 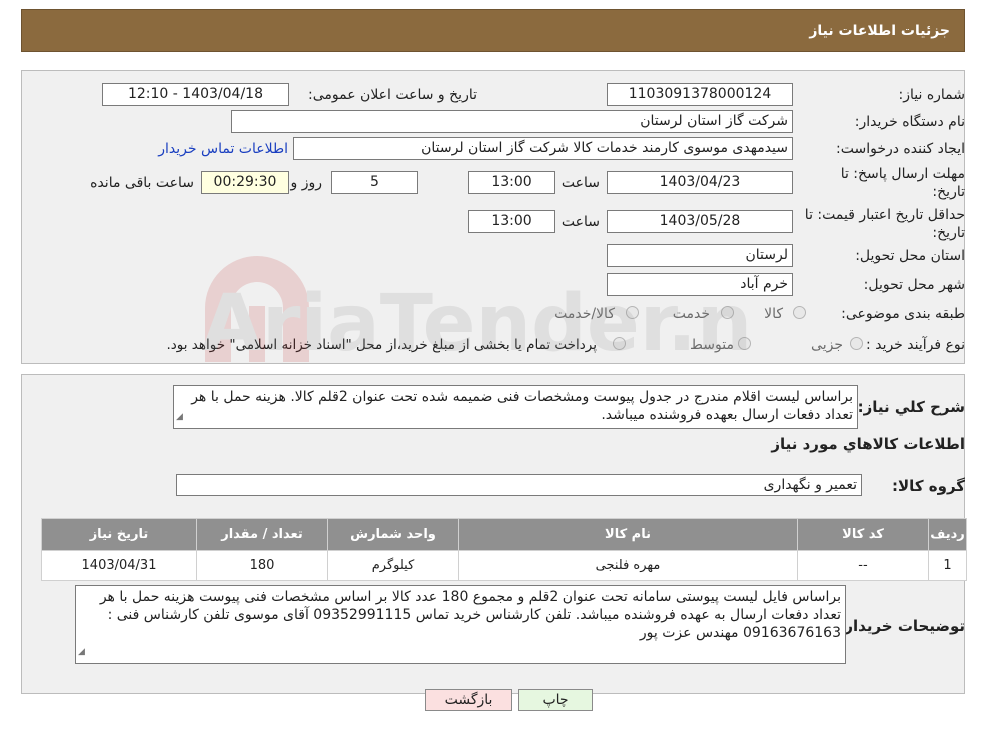 I want to click on col-qty: تعداد / مقدار, so click(x=262, y=534).